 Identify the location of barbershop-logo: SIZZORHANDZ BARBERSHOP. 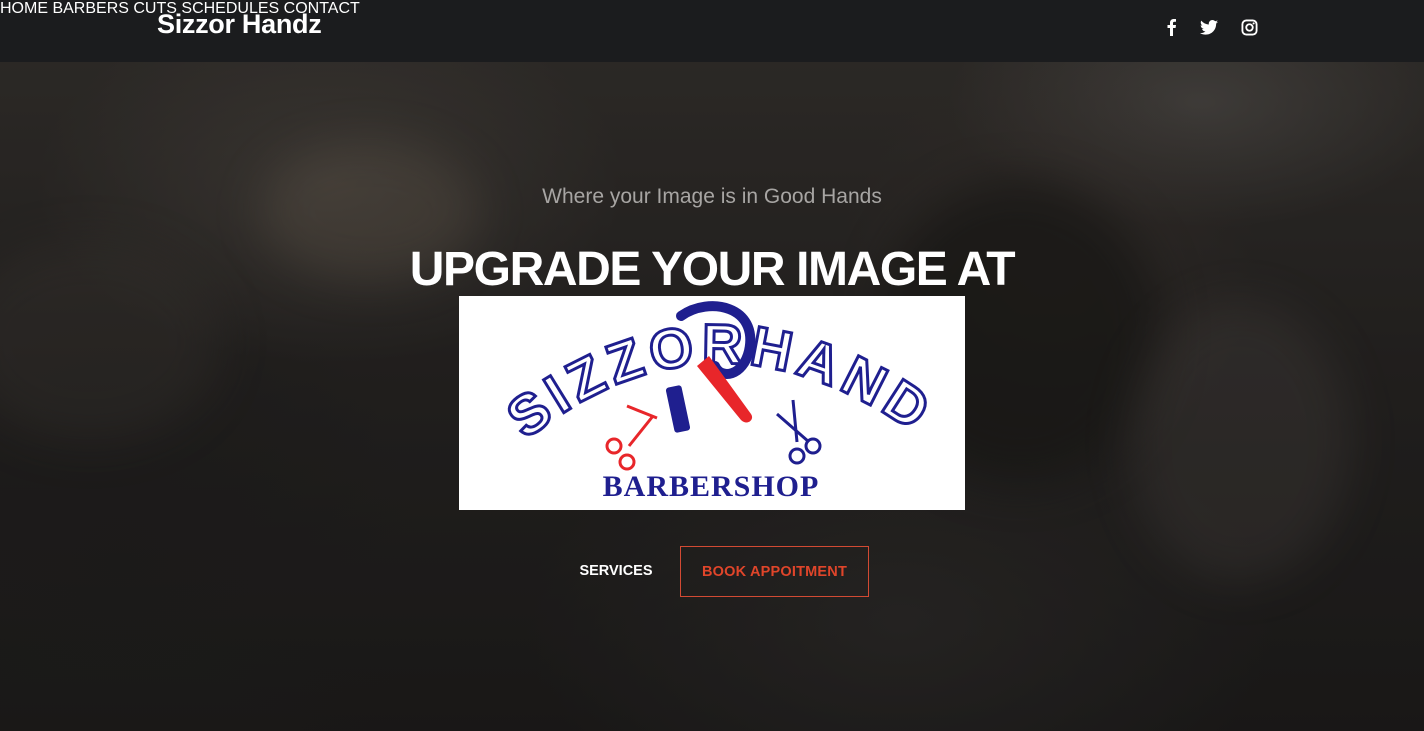
(701, 377).